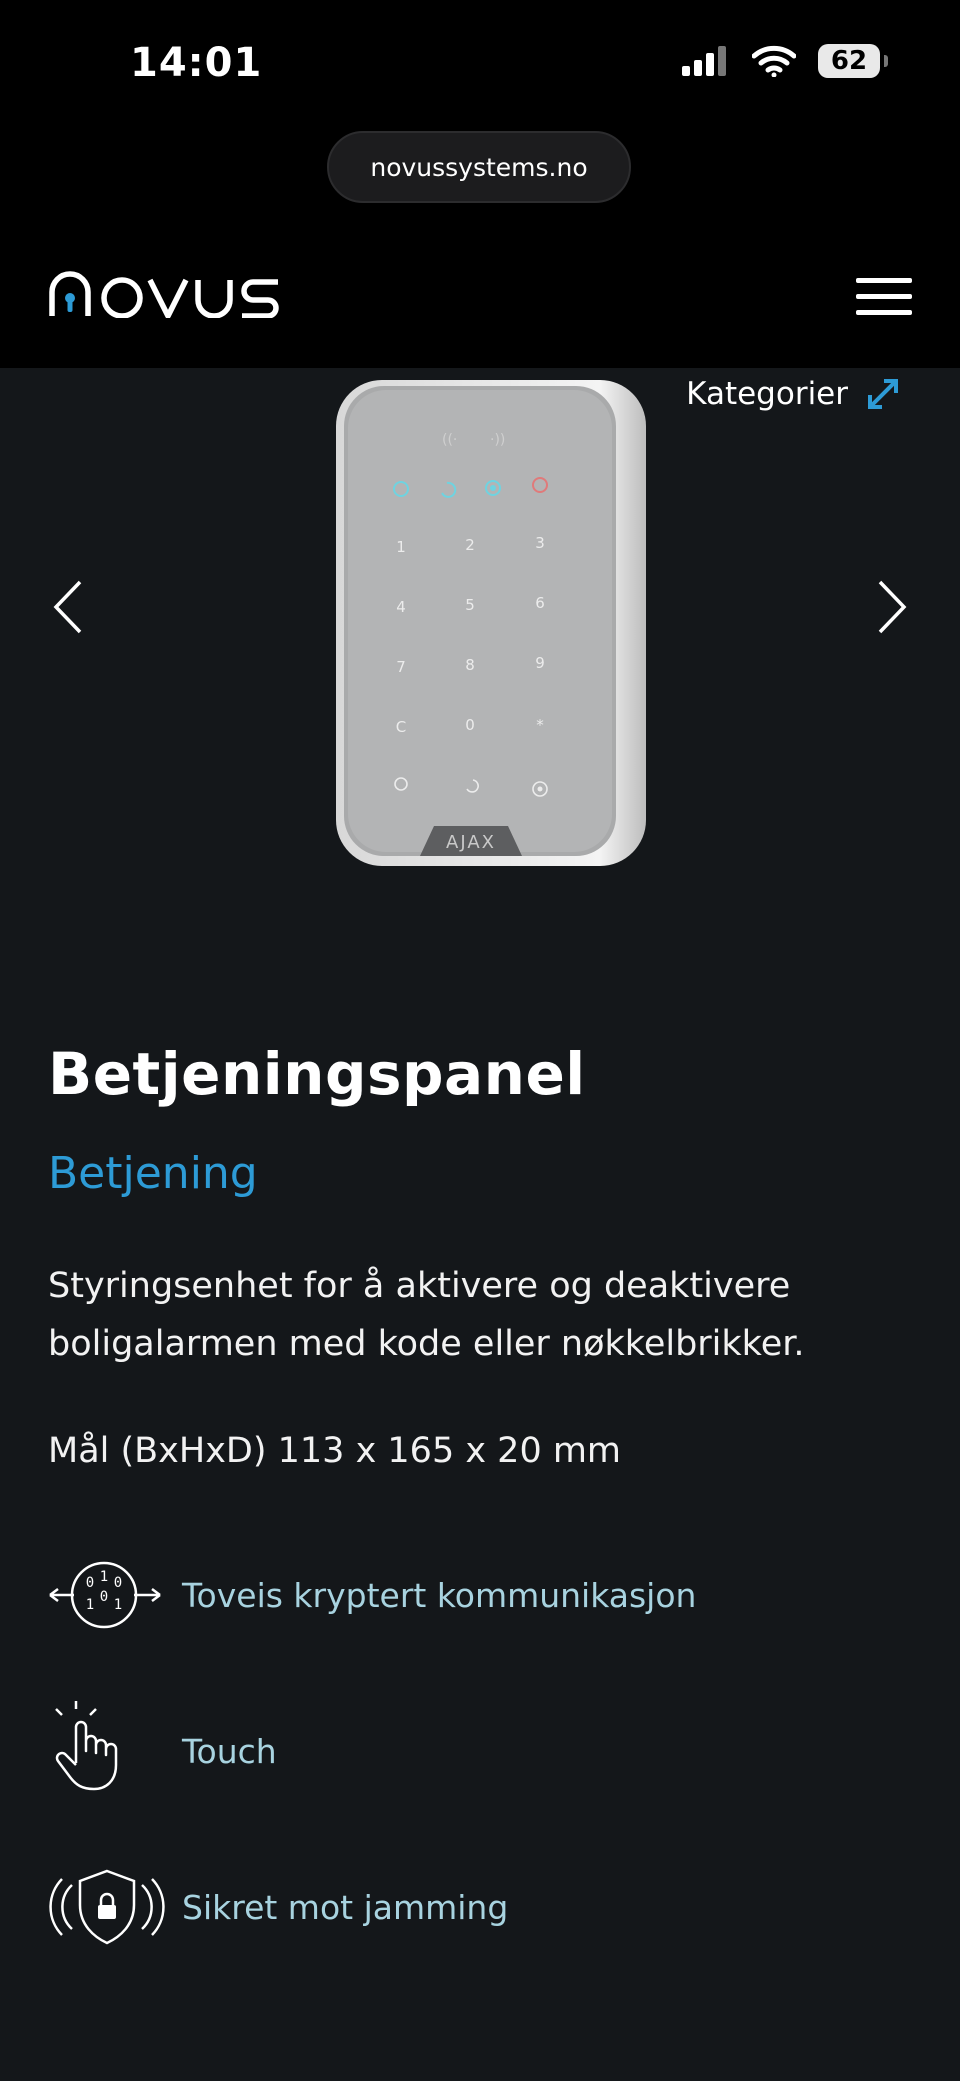 This screenshot has height=2081, width=960. What do you see at coordinates (196, 63) in the screenshot?
I see `status-time: 14:01` at bounding box center [196, 63].